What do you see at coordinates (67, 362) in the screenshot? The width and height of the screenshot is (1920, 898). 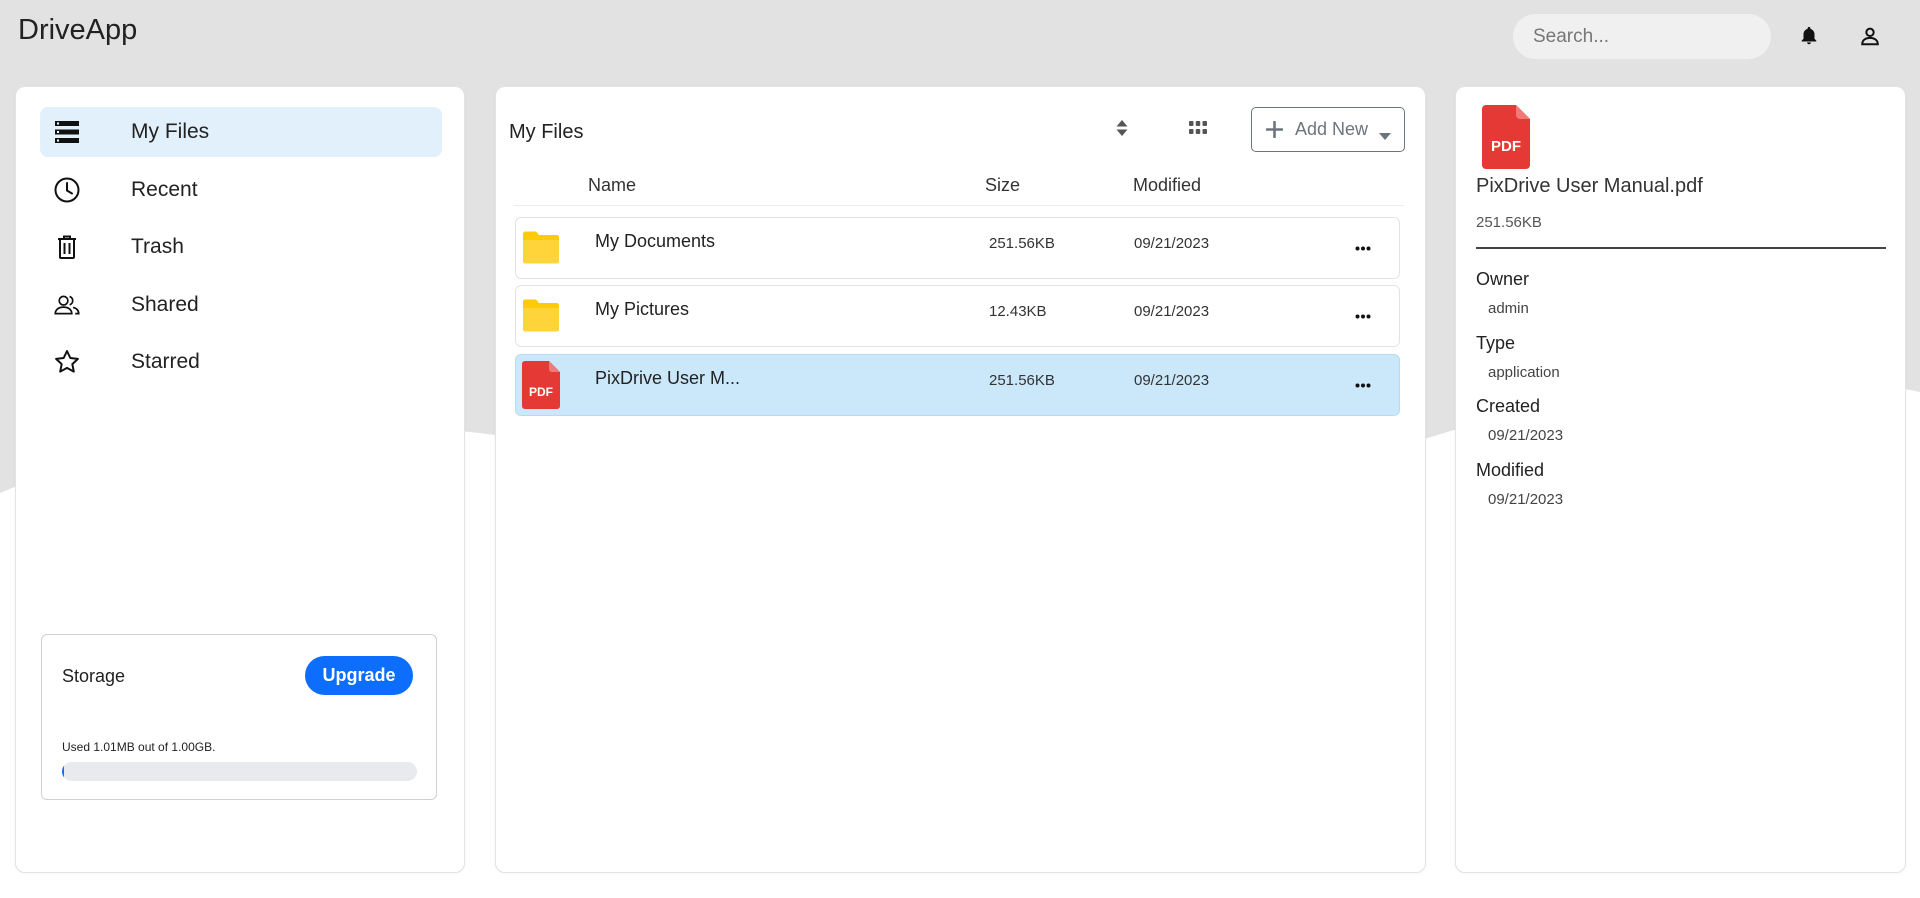 I see `star-icon` at bounding box center [67, 362].